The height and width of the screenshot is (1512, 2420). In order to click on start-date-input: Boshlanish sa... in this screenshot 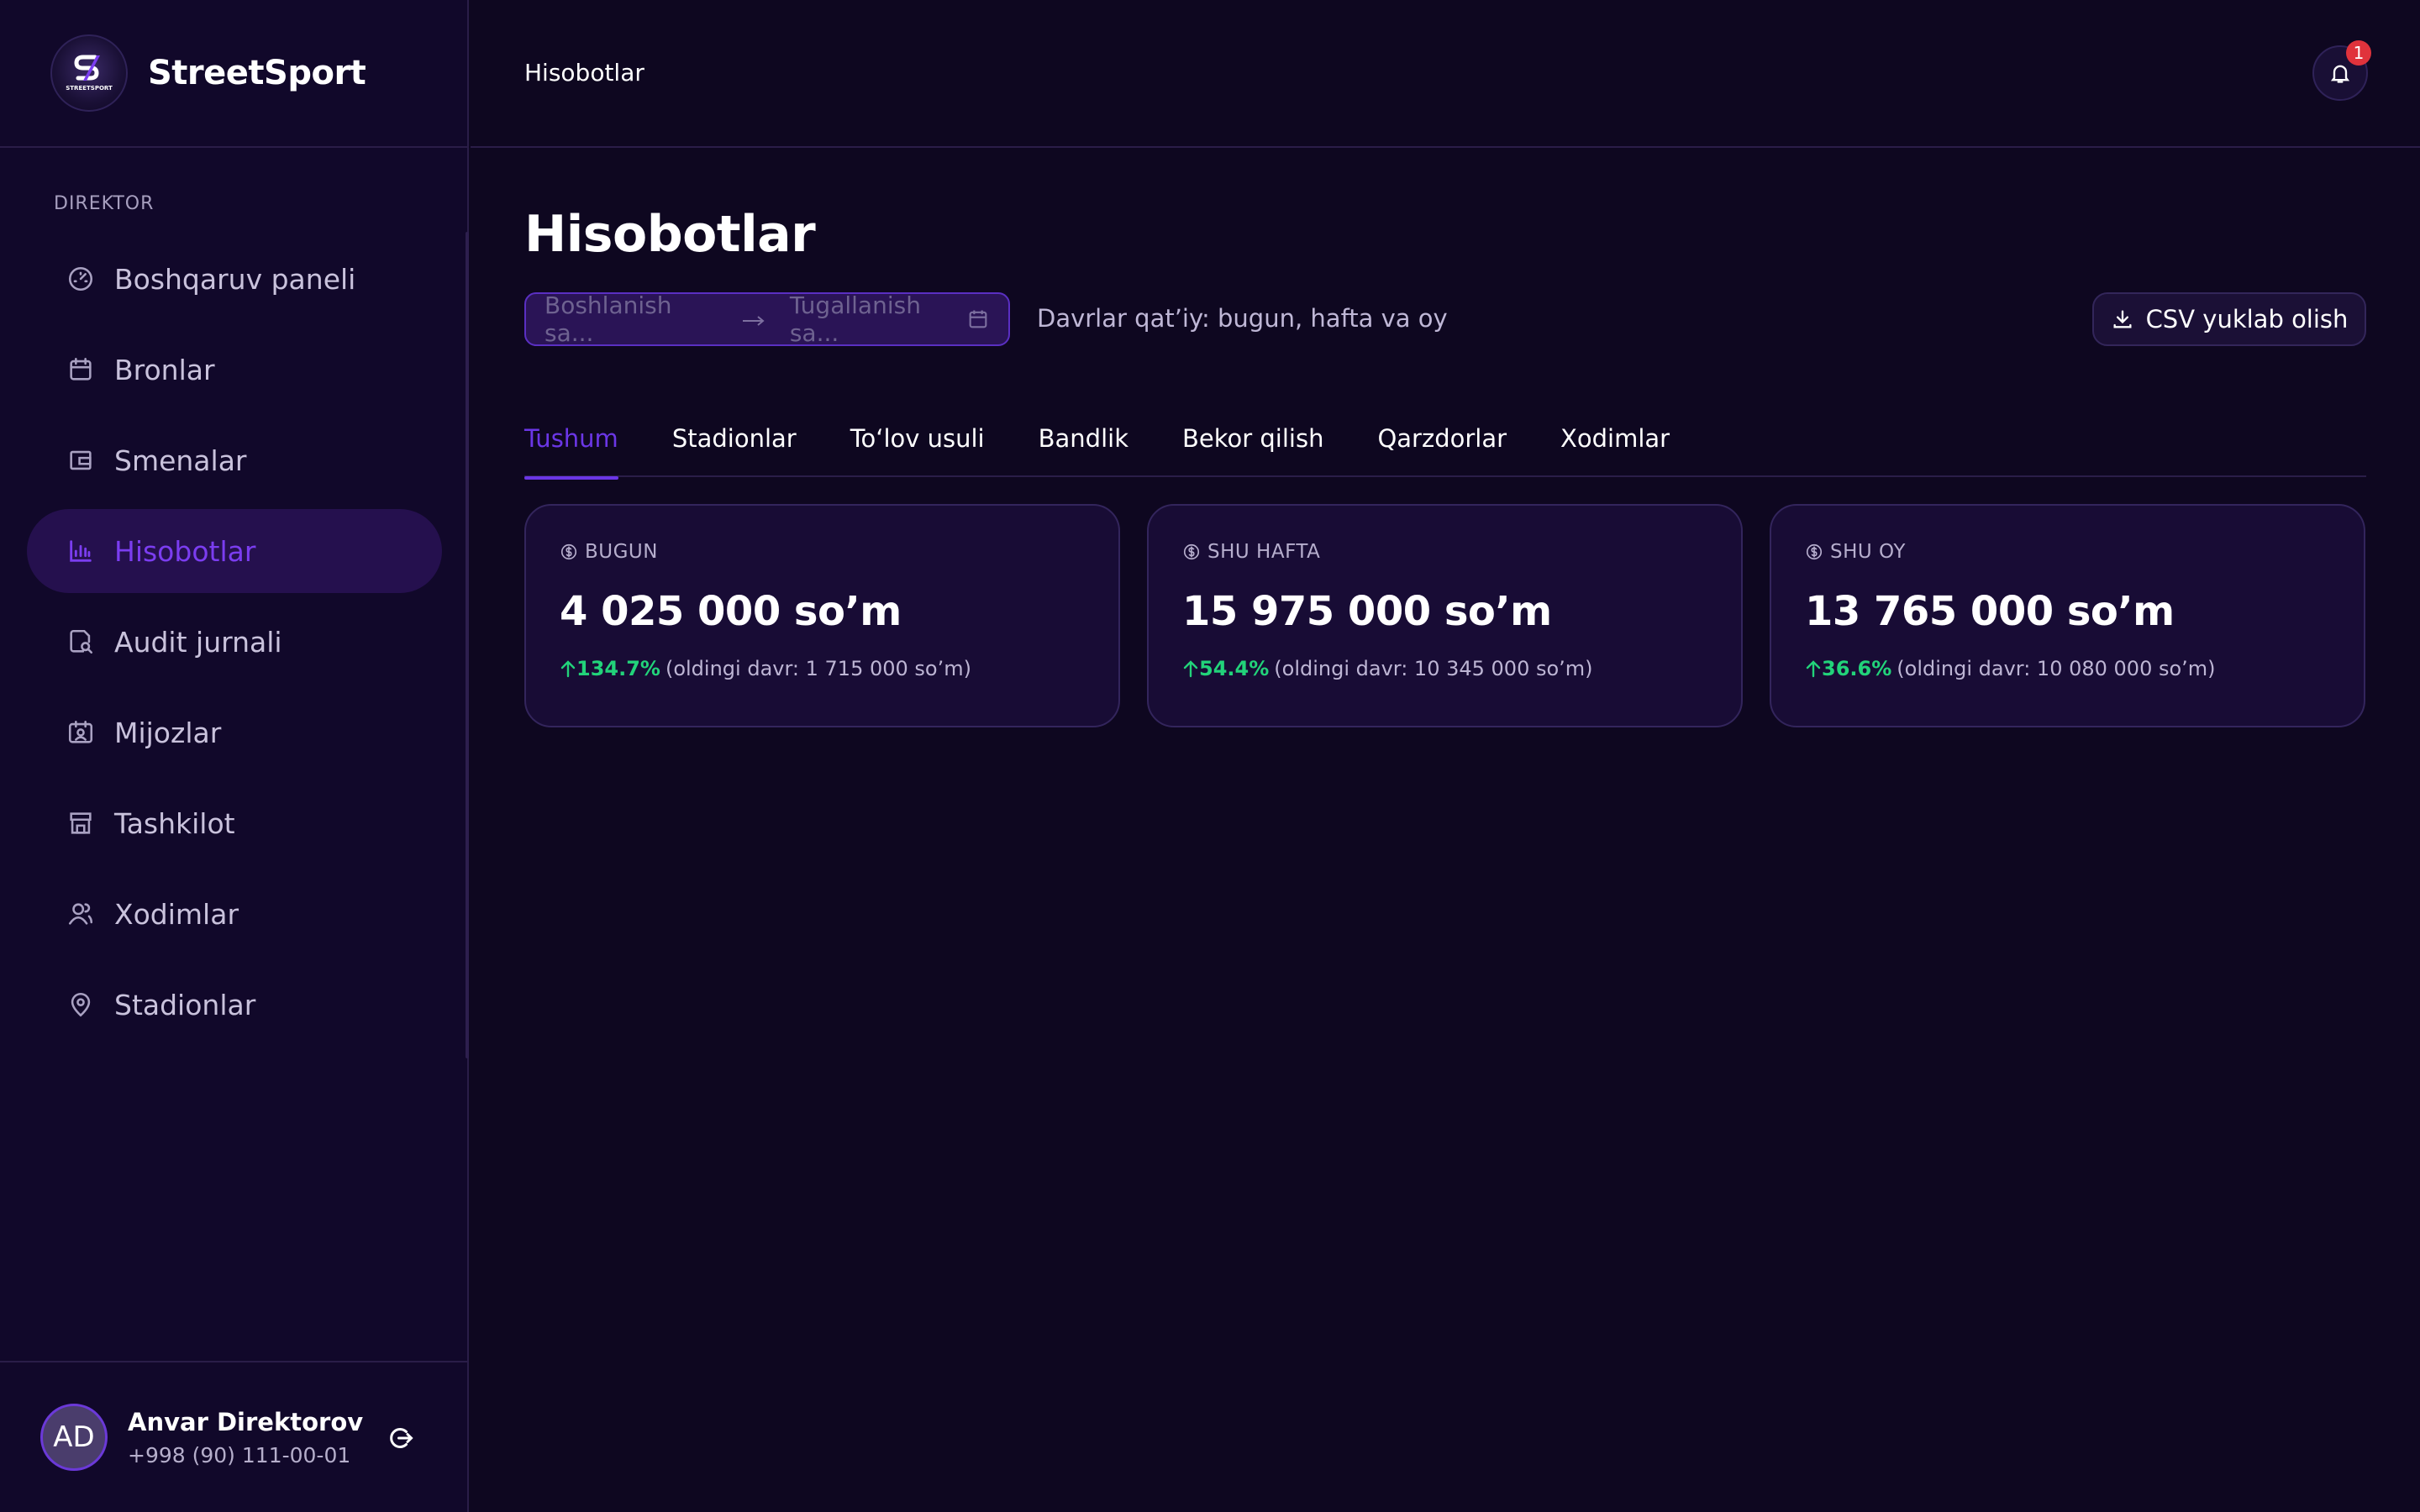, I will do `click(631, 319)`.